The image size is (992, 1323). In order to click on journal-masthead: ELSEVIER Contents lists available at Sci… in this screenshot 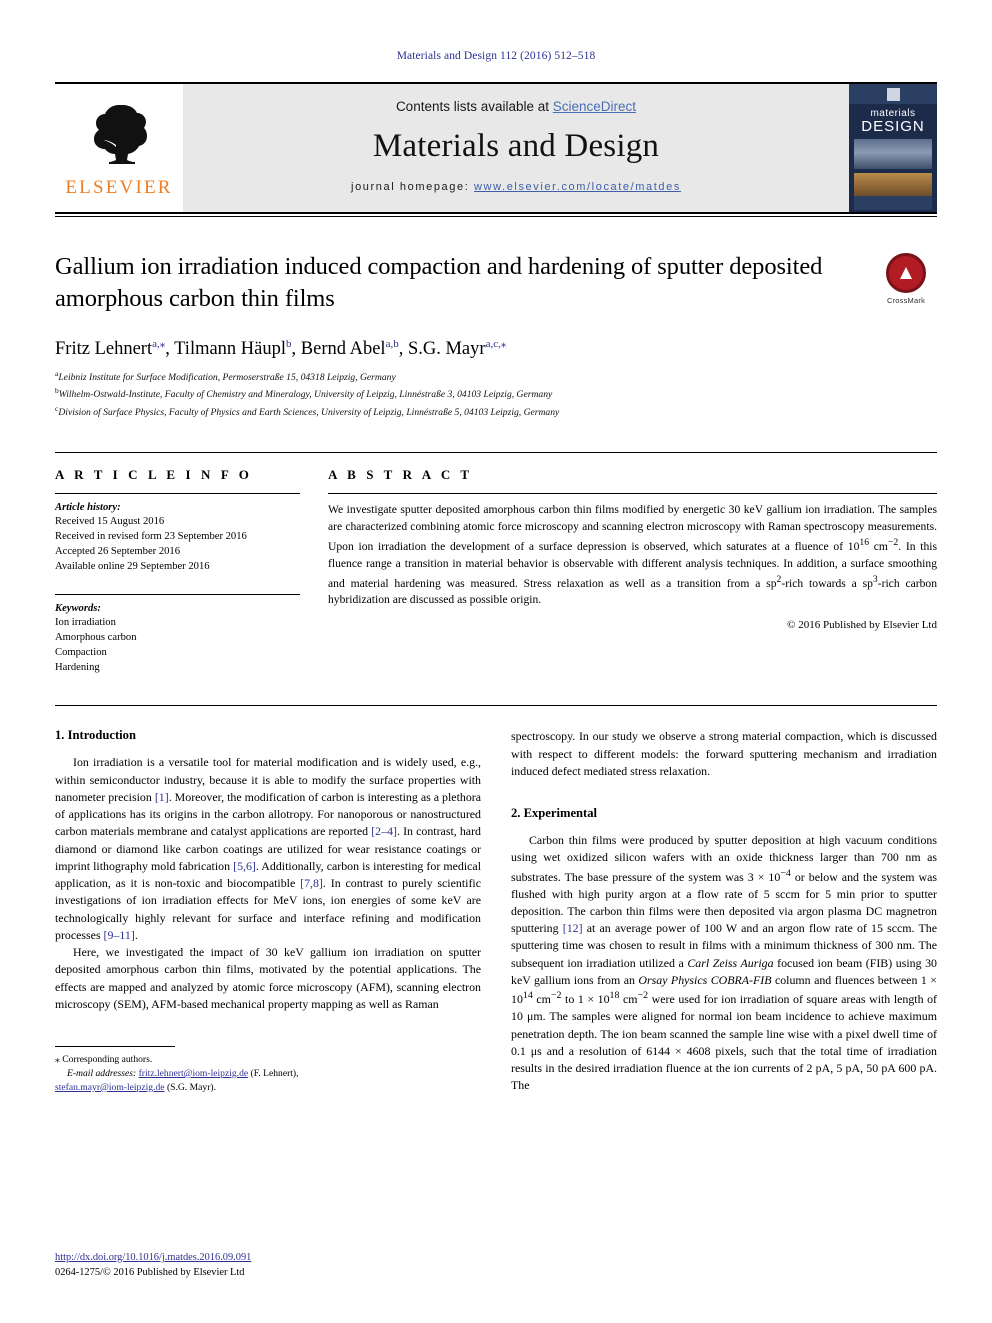, I will do `click(496, 147)`.